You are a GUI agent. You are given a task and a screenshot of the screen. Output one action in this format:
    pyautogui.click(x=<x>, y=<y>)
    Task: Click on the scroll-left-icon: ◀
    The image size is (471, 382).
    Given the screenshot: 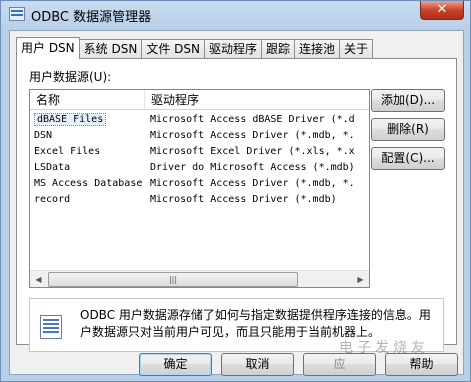 What is the action you would take?
    pyautogui.click(x=38, y=279)
    